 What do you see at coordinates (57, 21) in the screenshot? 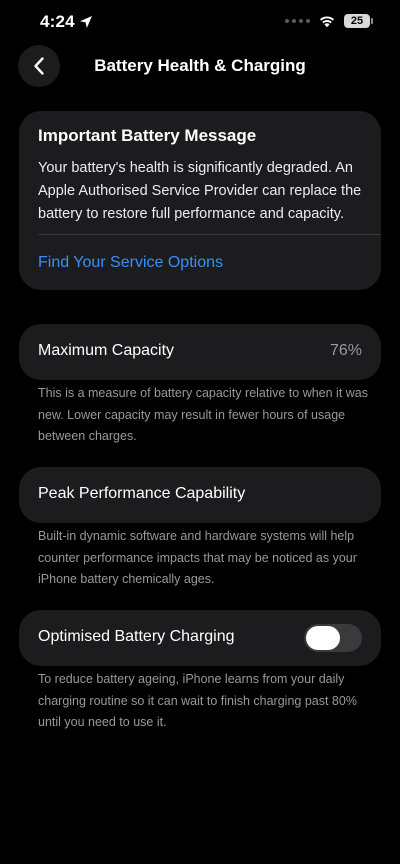
I see `status-time-text: 4:24` at bounding box center [57, 21].